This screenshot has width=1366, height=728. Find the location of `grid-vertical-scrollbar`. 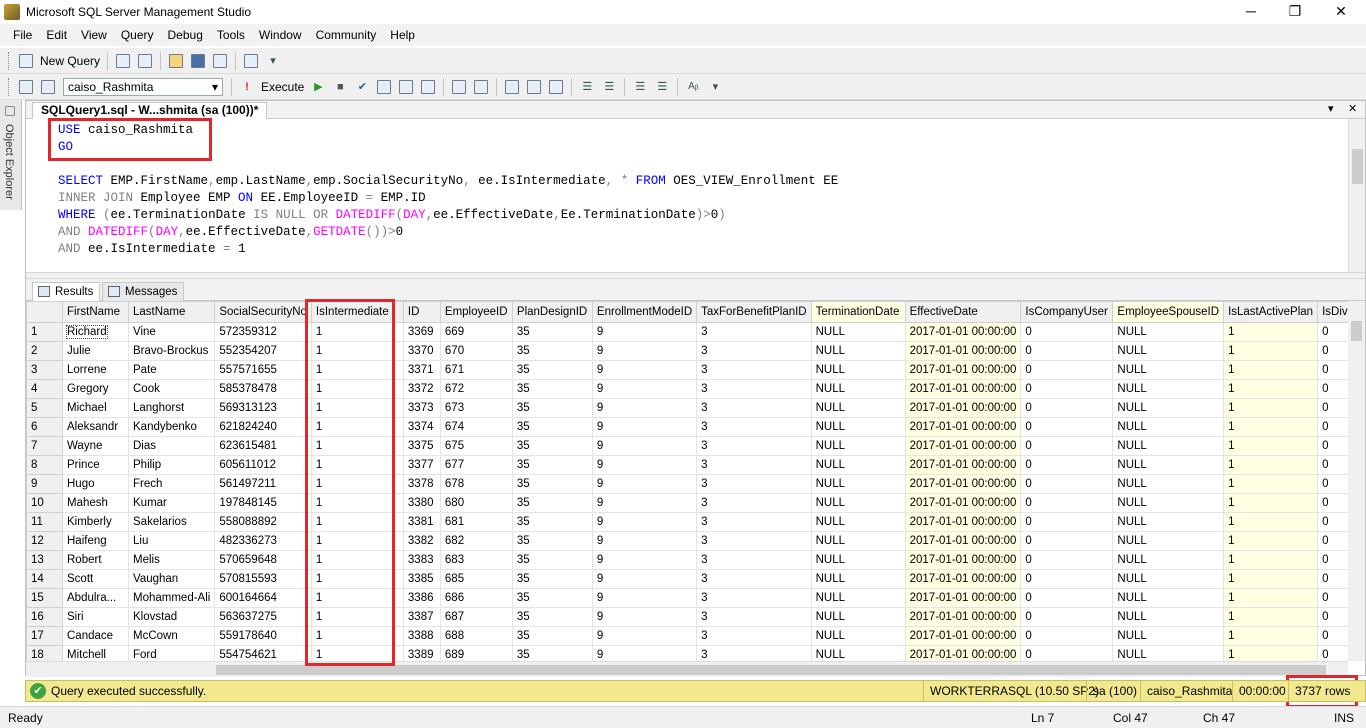

grid-vertical-scrollbar is located at coordinates (1356, 481).